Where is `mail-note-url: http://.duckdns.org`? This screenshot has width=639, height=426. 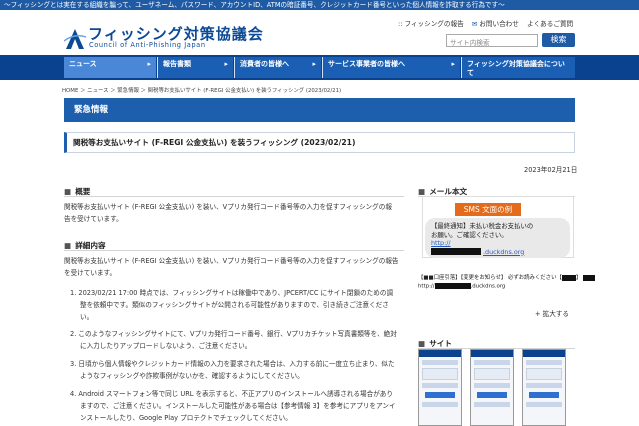
mail-note-url: http://.duckdns.org is located at coordinates (462, 286).